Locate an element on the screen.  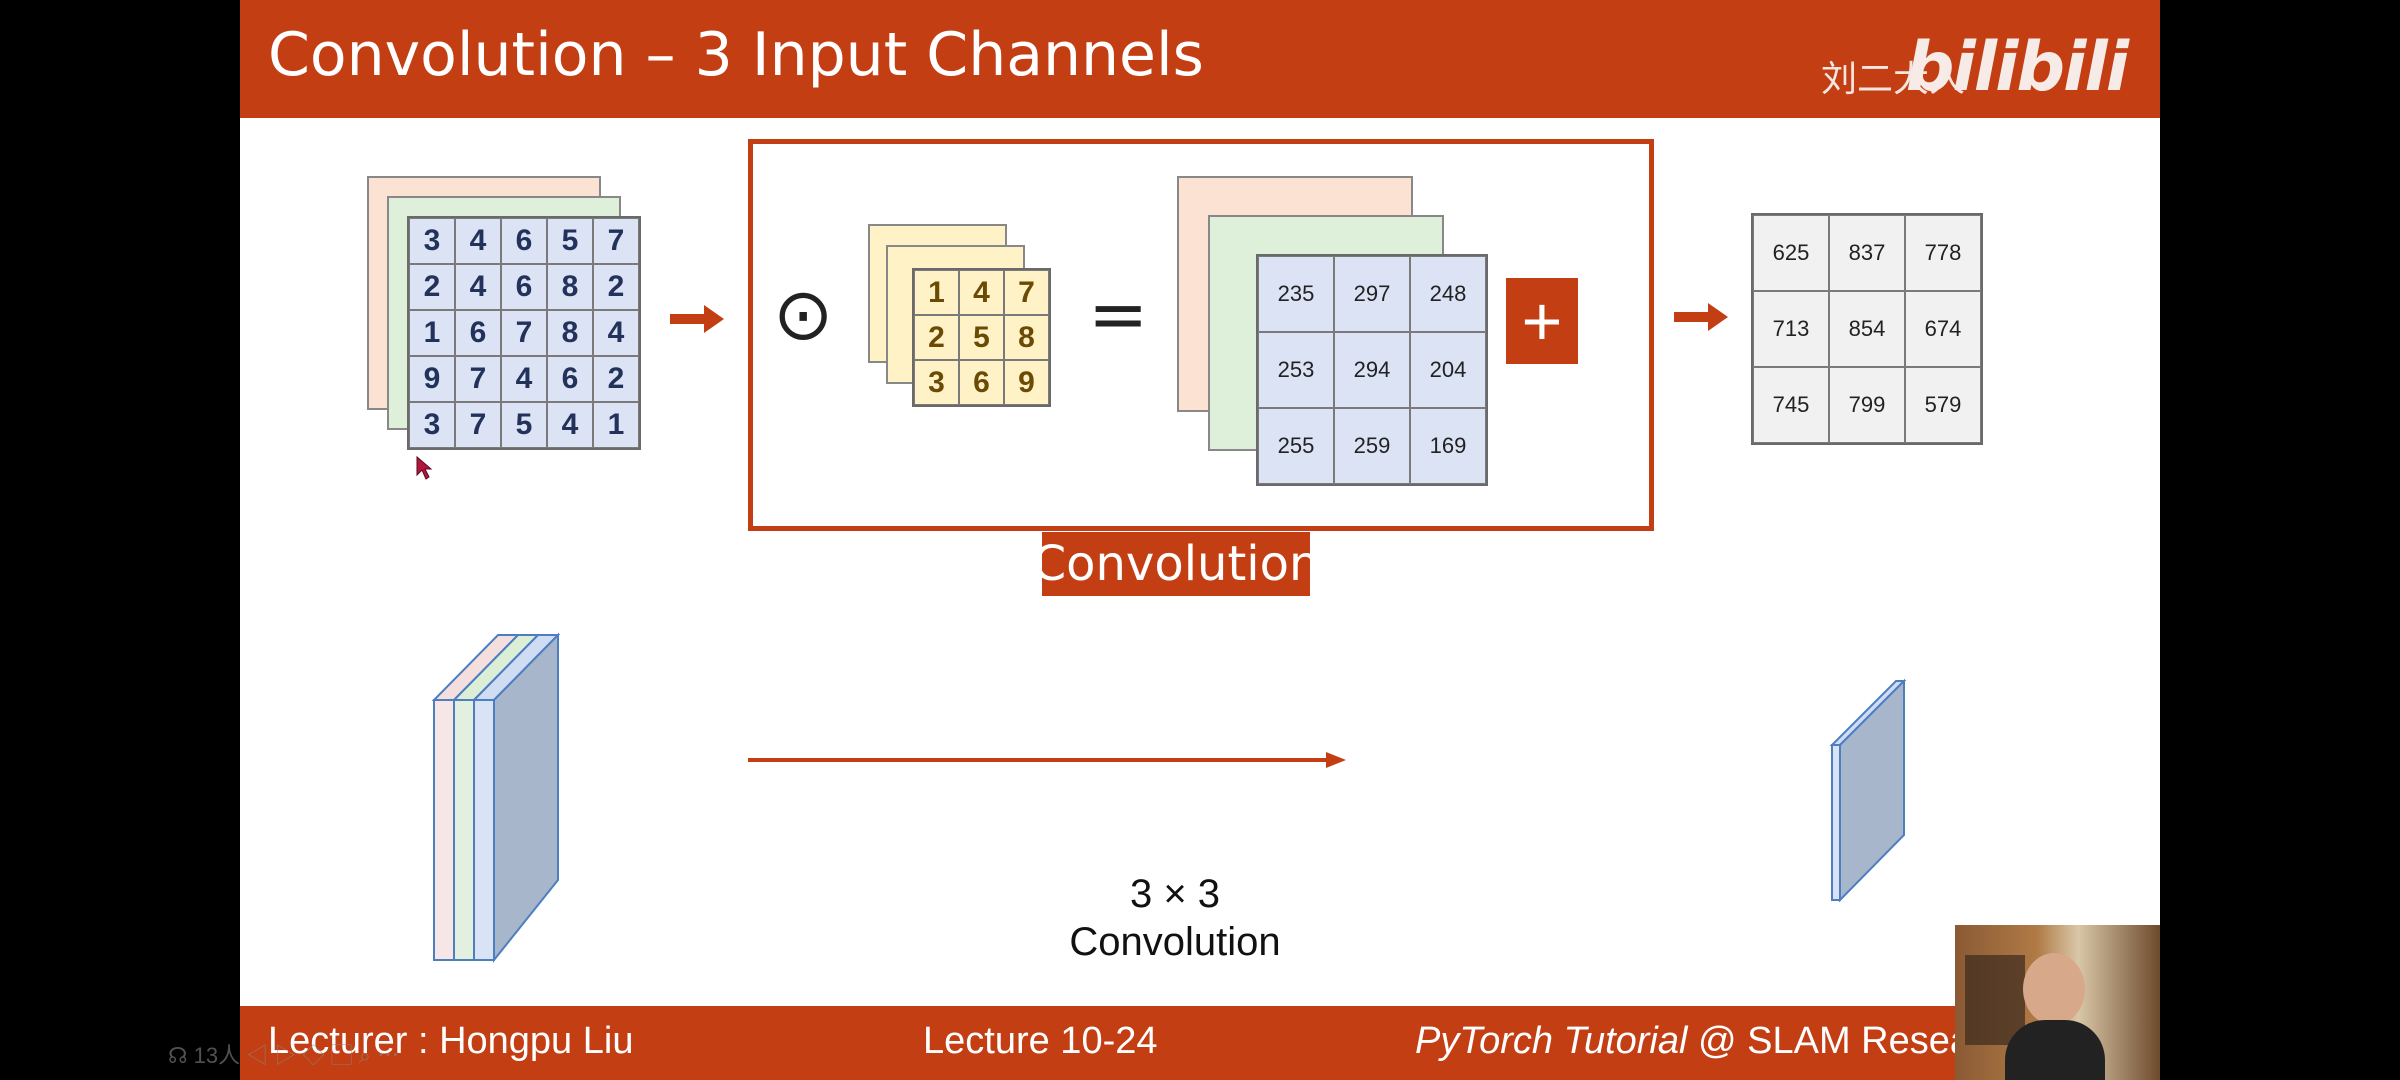
partial-result-front: 235 297 248 253 294 204 255 259 169 is located at coordinates (1372, 370).